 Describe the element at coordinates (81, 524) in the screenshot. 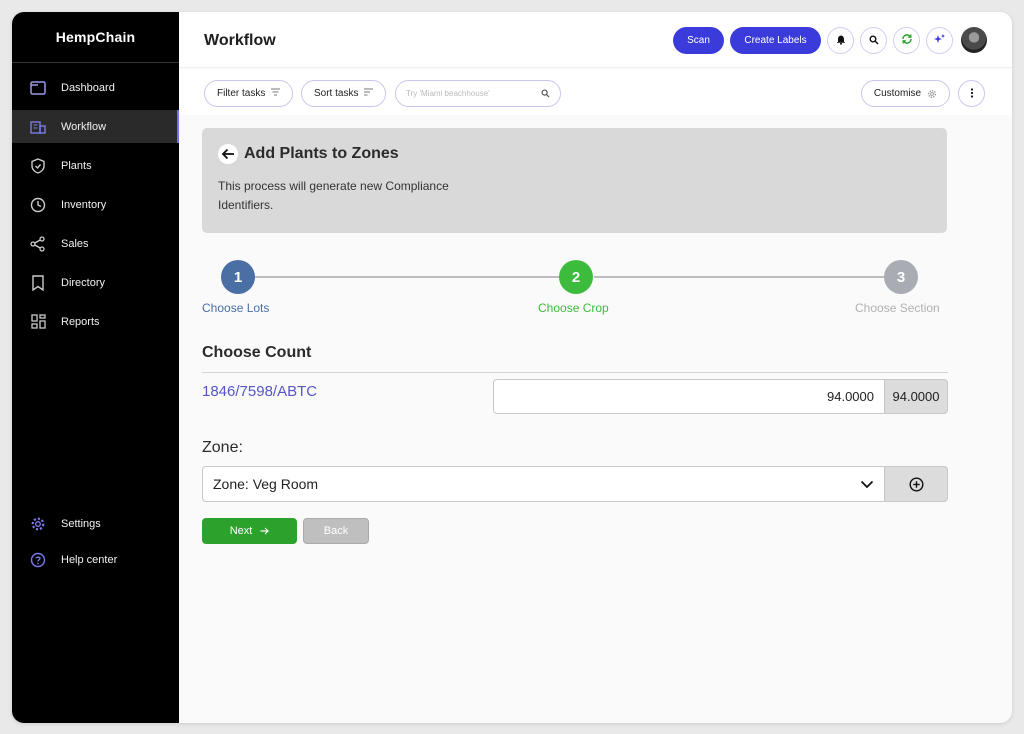

I see `sidebar-item-label: Settings` at that location.